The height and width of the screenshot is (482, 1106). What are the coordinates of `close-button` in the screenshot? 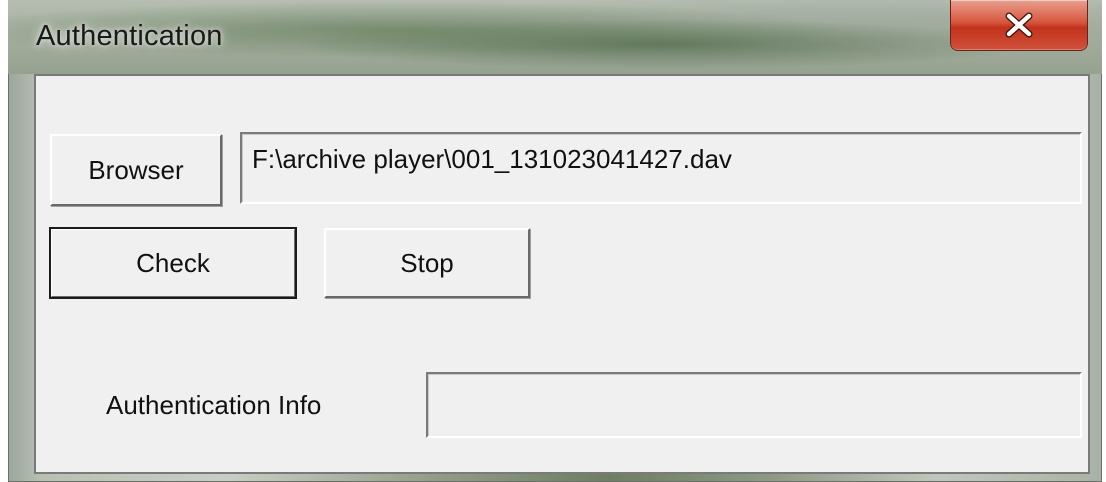 It's located at (1019, 25).